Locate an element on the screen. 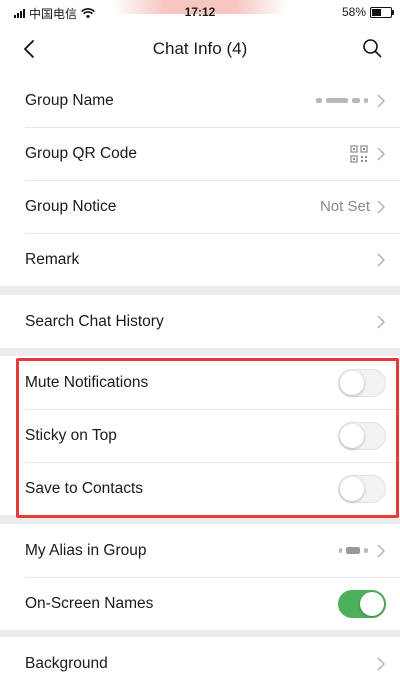  search-history-label: Search Chat History is located at coordinates (94, 321).